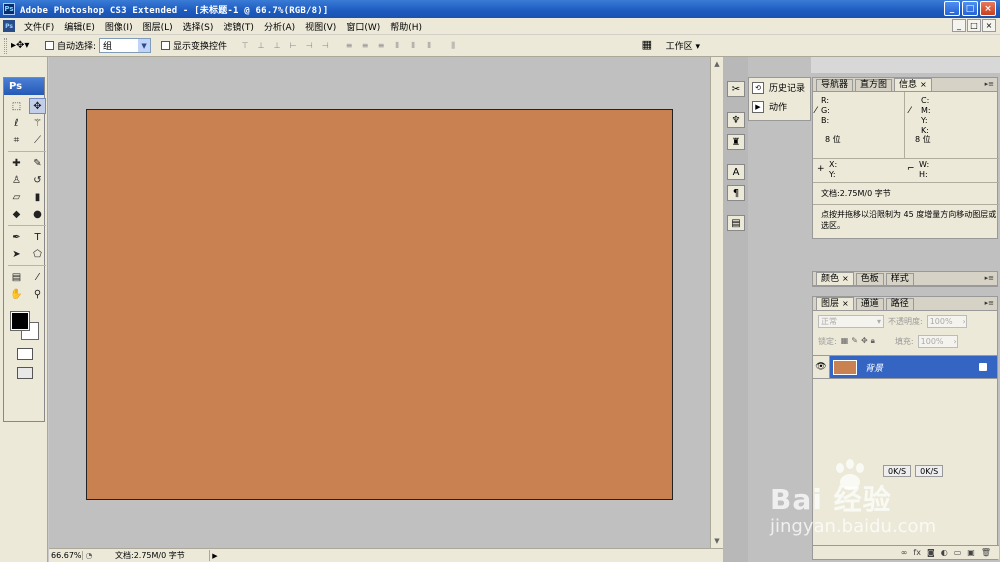  Describe the element at coordinates (905, 65) in the screenshot. I see `panel-dock-grip` at that location.